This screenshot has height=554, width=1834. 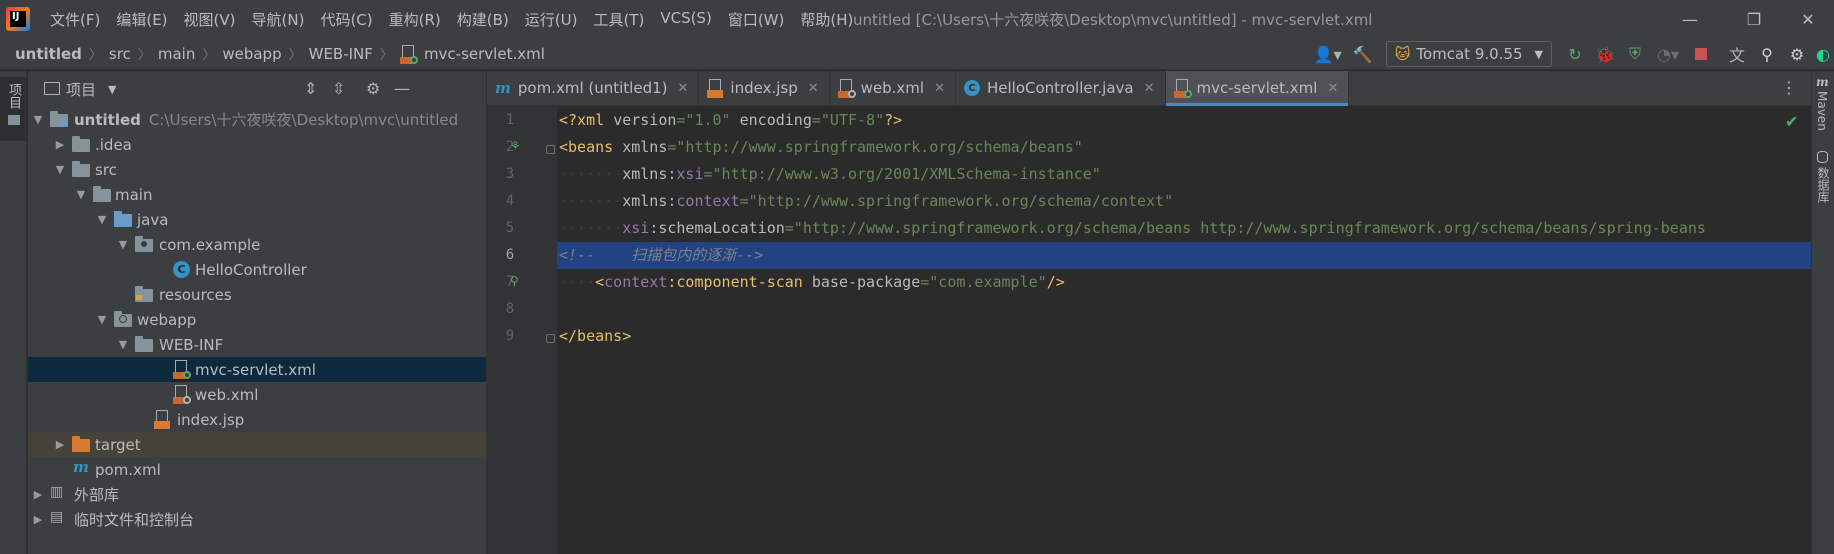 I want to click on left-tool-strip: 项目, so click(x=13, y=312).